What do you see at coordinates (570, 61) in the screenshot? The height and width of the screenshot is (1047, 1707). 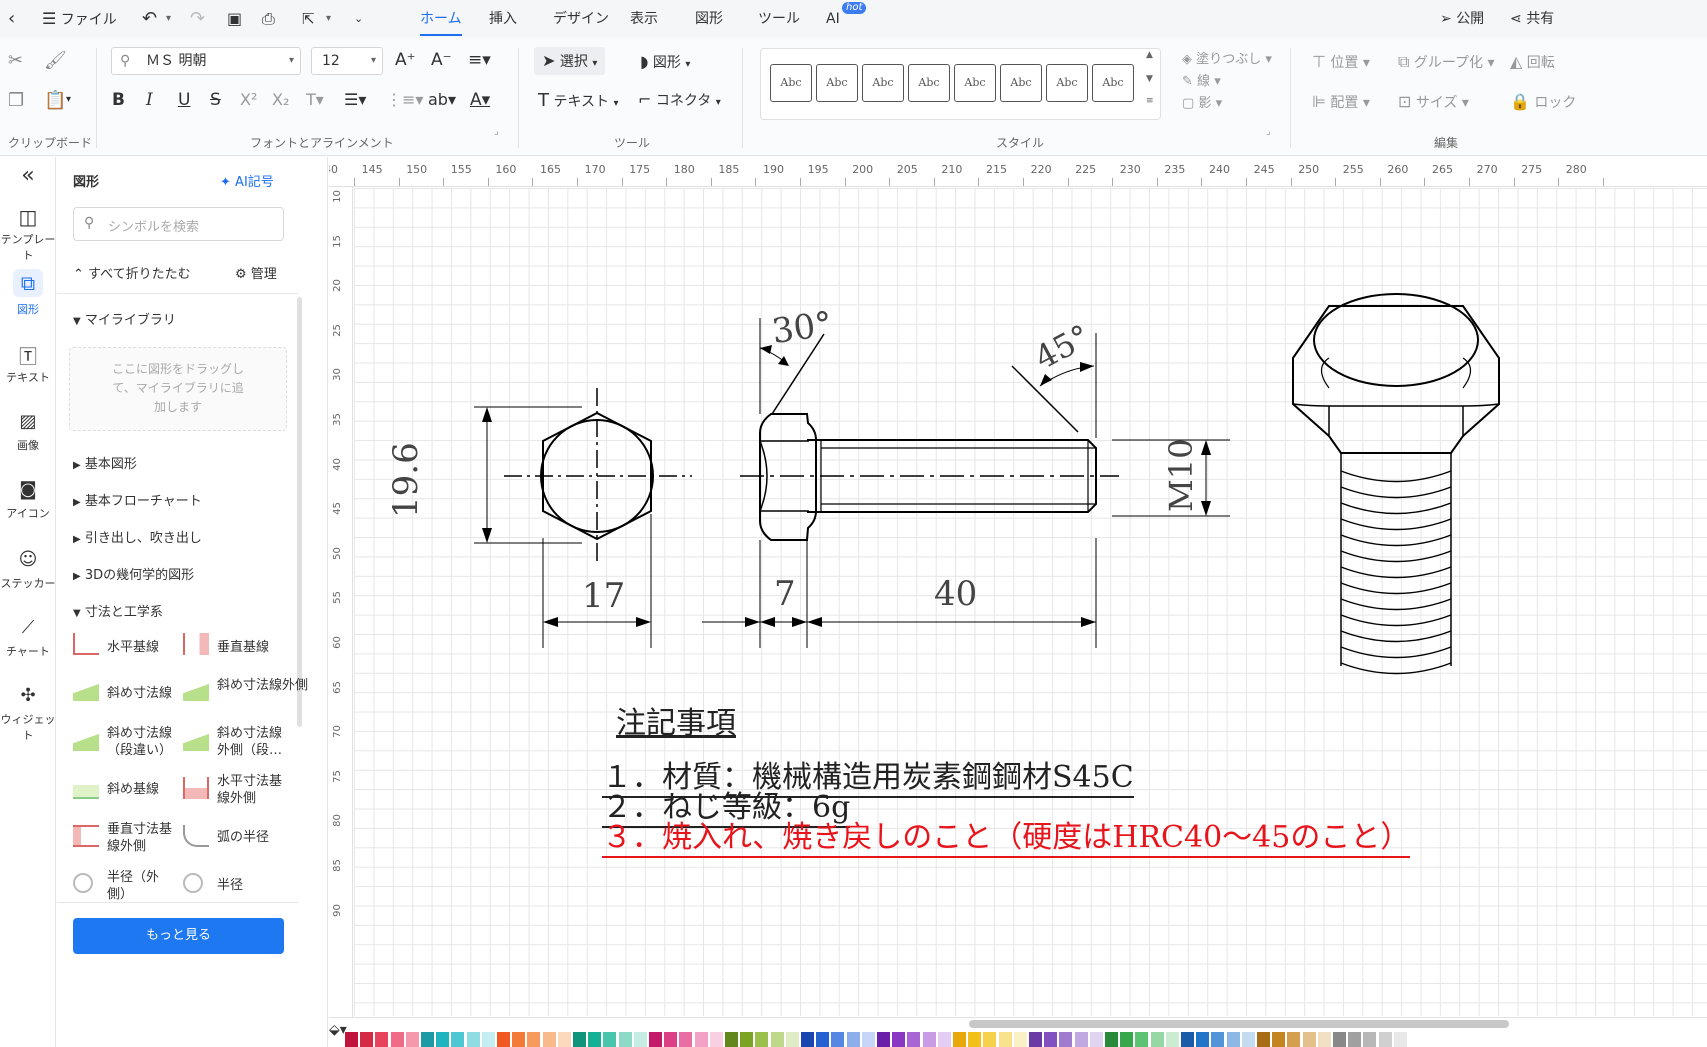 I see `select-tool-button: ➤ 選択 ▾` at bounding box center [570, 61].